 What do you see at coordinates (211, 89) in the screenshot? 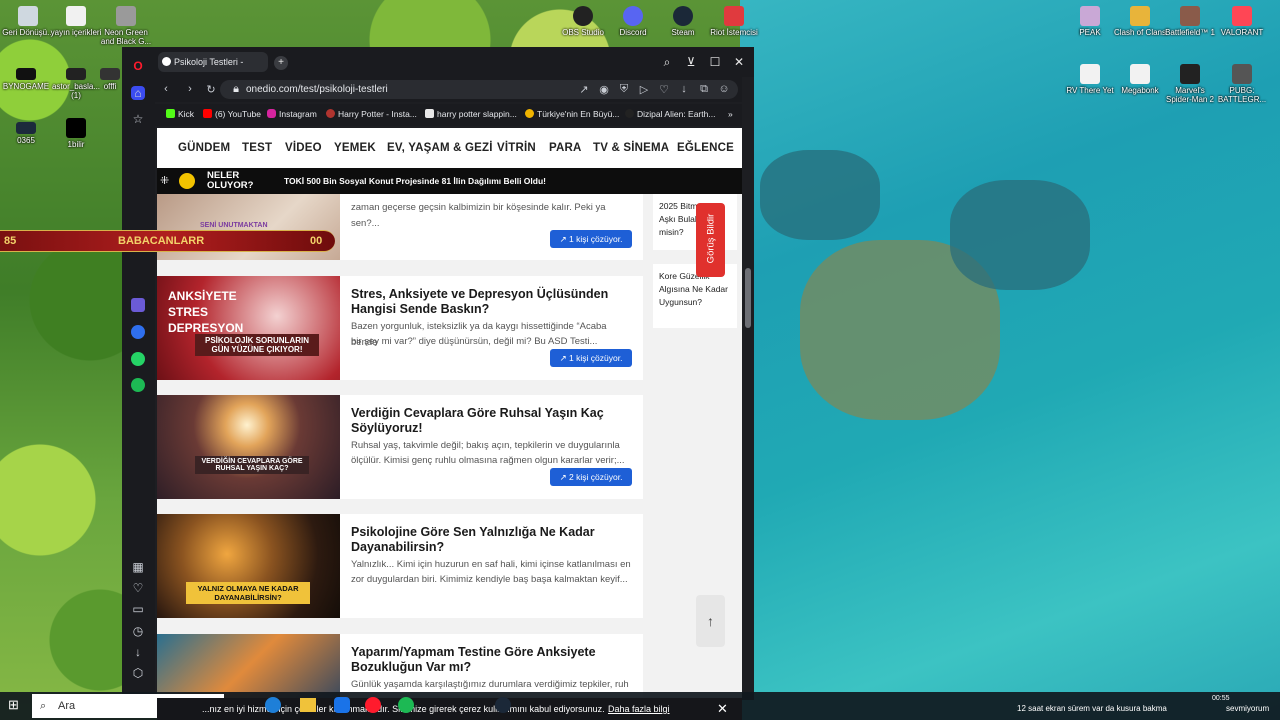
I see `reload-icon: ↻` at bounding box center [211, 89].